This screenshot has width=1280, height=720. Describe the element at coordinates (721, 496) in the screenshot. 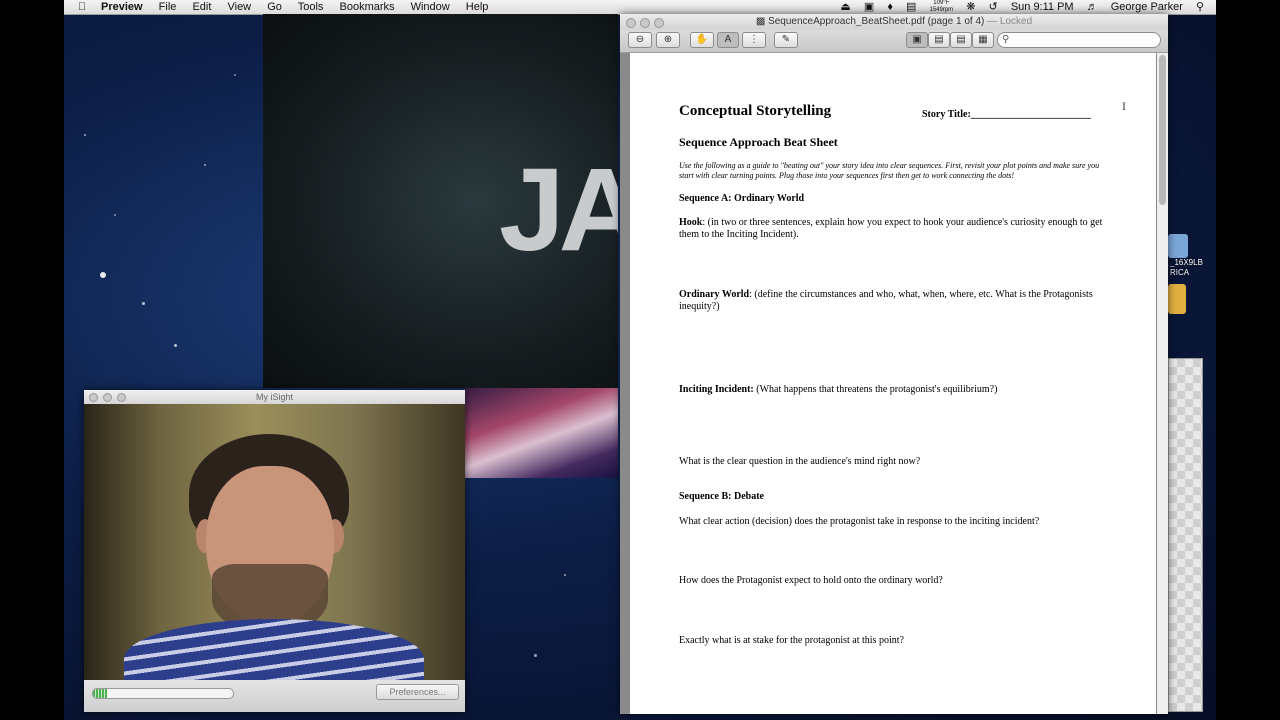

I see `sequence-b-heading: Sequence B: Debate` at that location.